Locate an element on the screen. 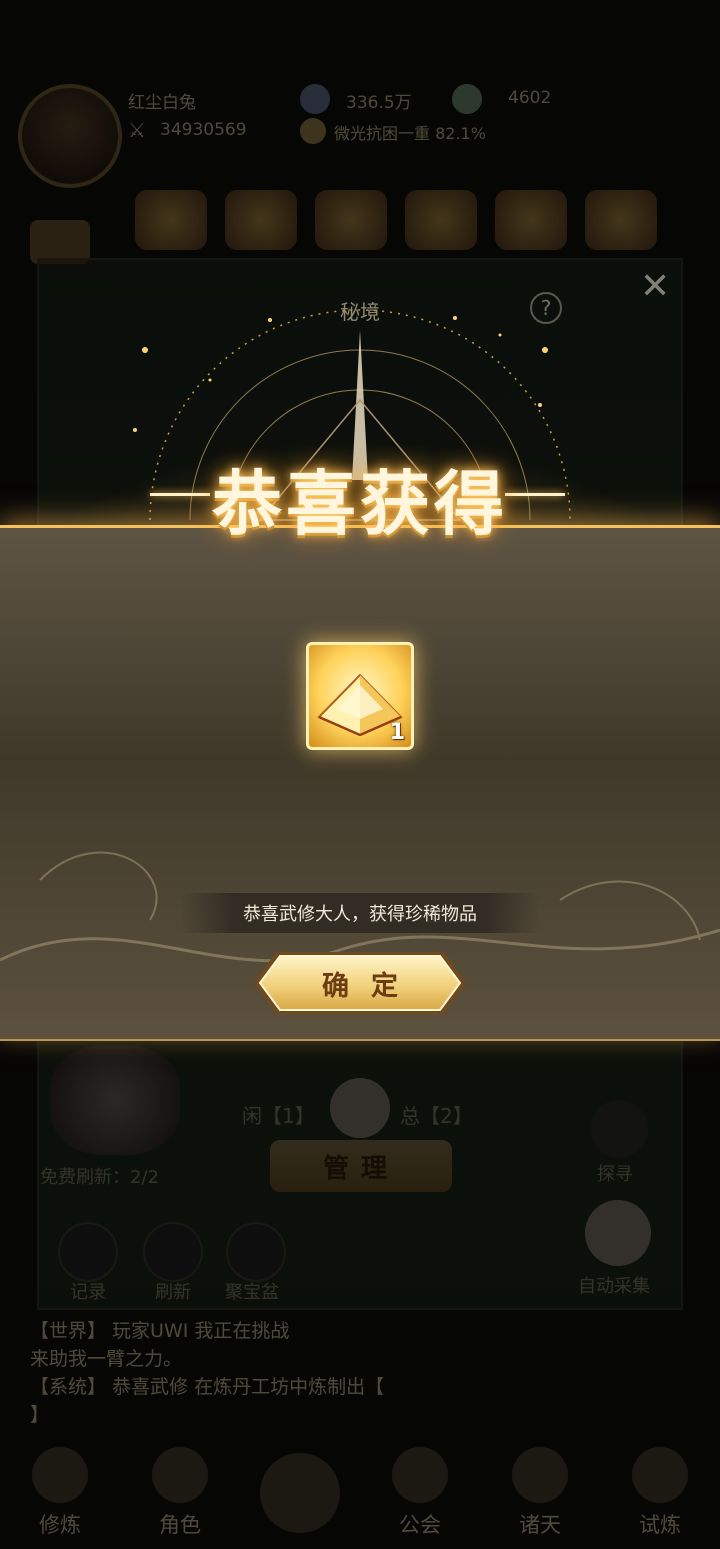  spirit-stone-icon is located at coordinates (315, 99).